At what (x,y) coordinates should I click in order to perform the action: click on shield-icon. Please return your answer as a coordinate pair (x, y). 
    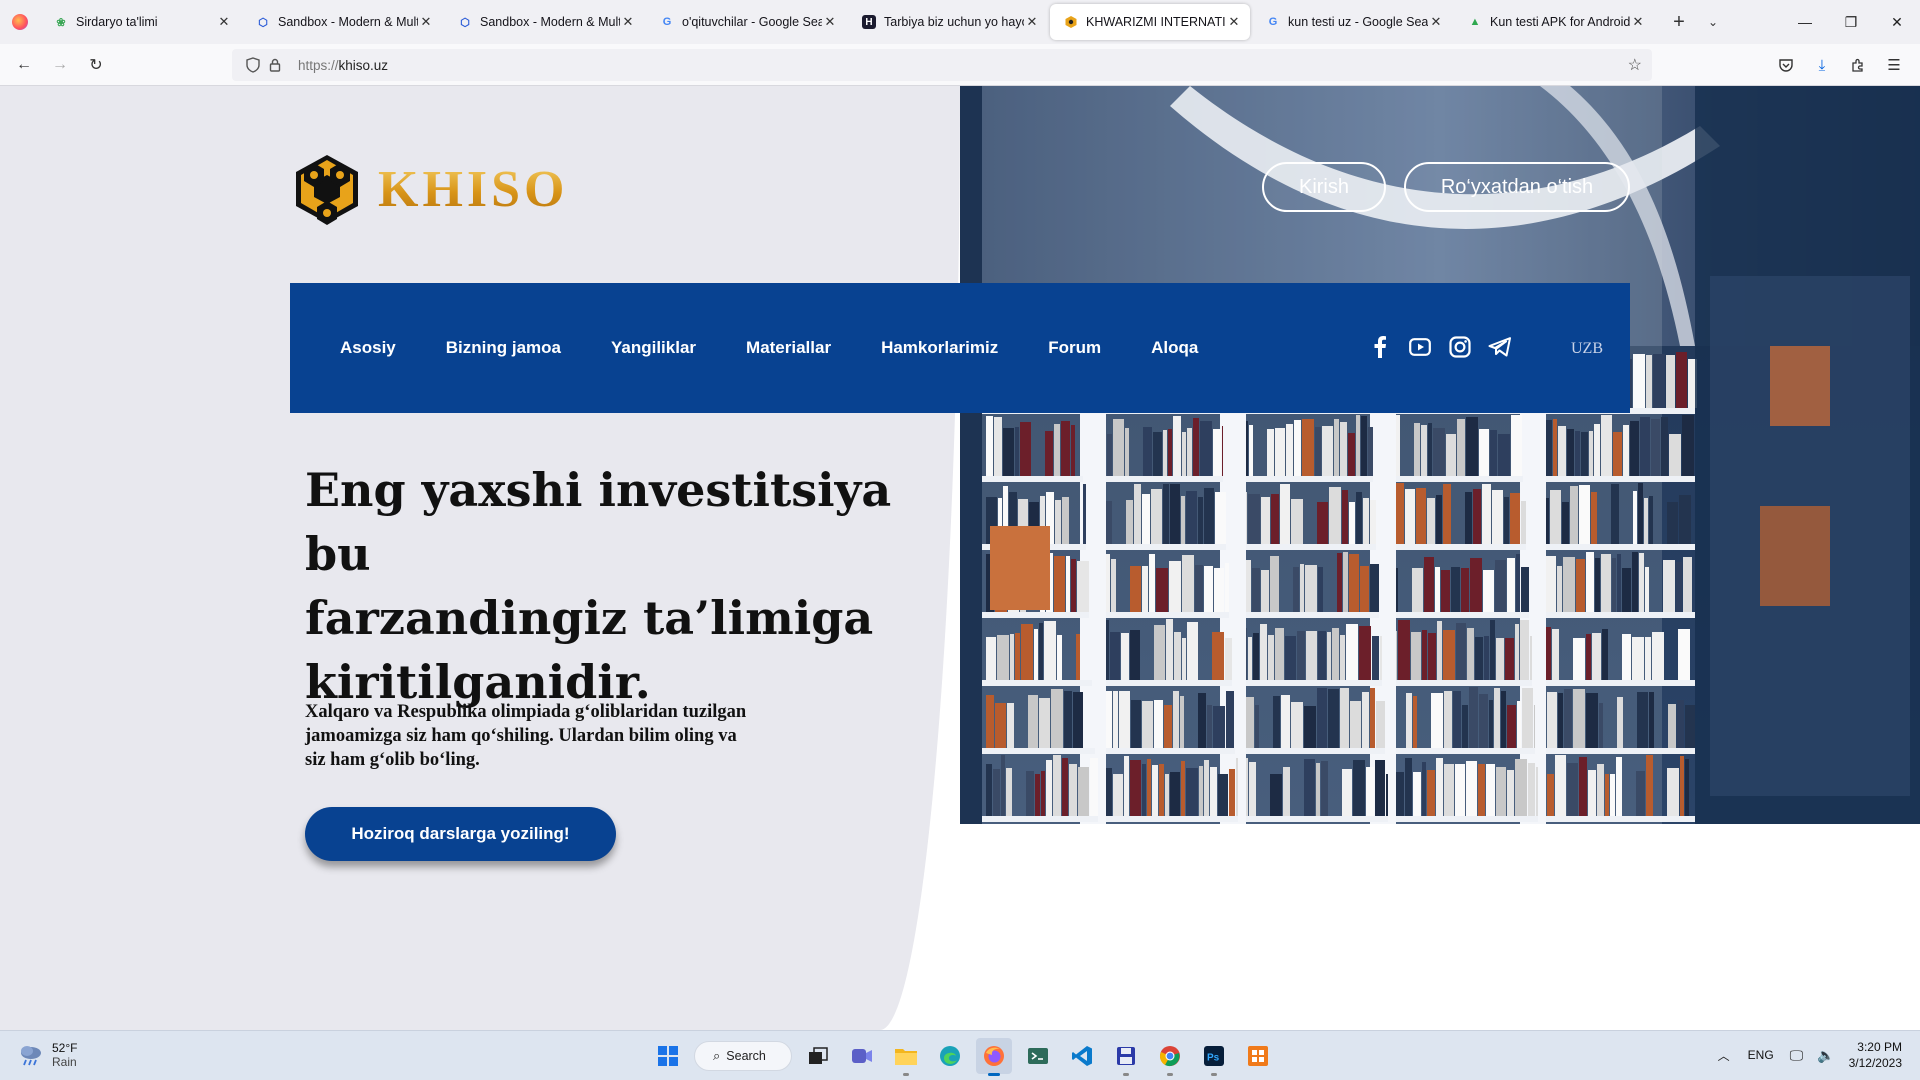
    Looking at the image, I should click on (253, 65).